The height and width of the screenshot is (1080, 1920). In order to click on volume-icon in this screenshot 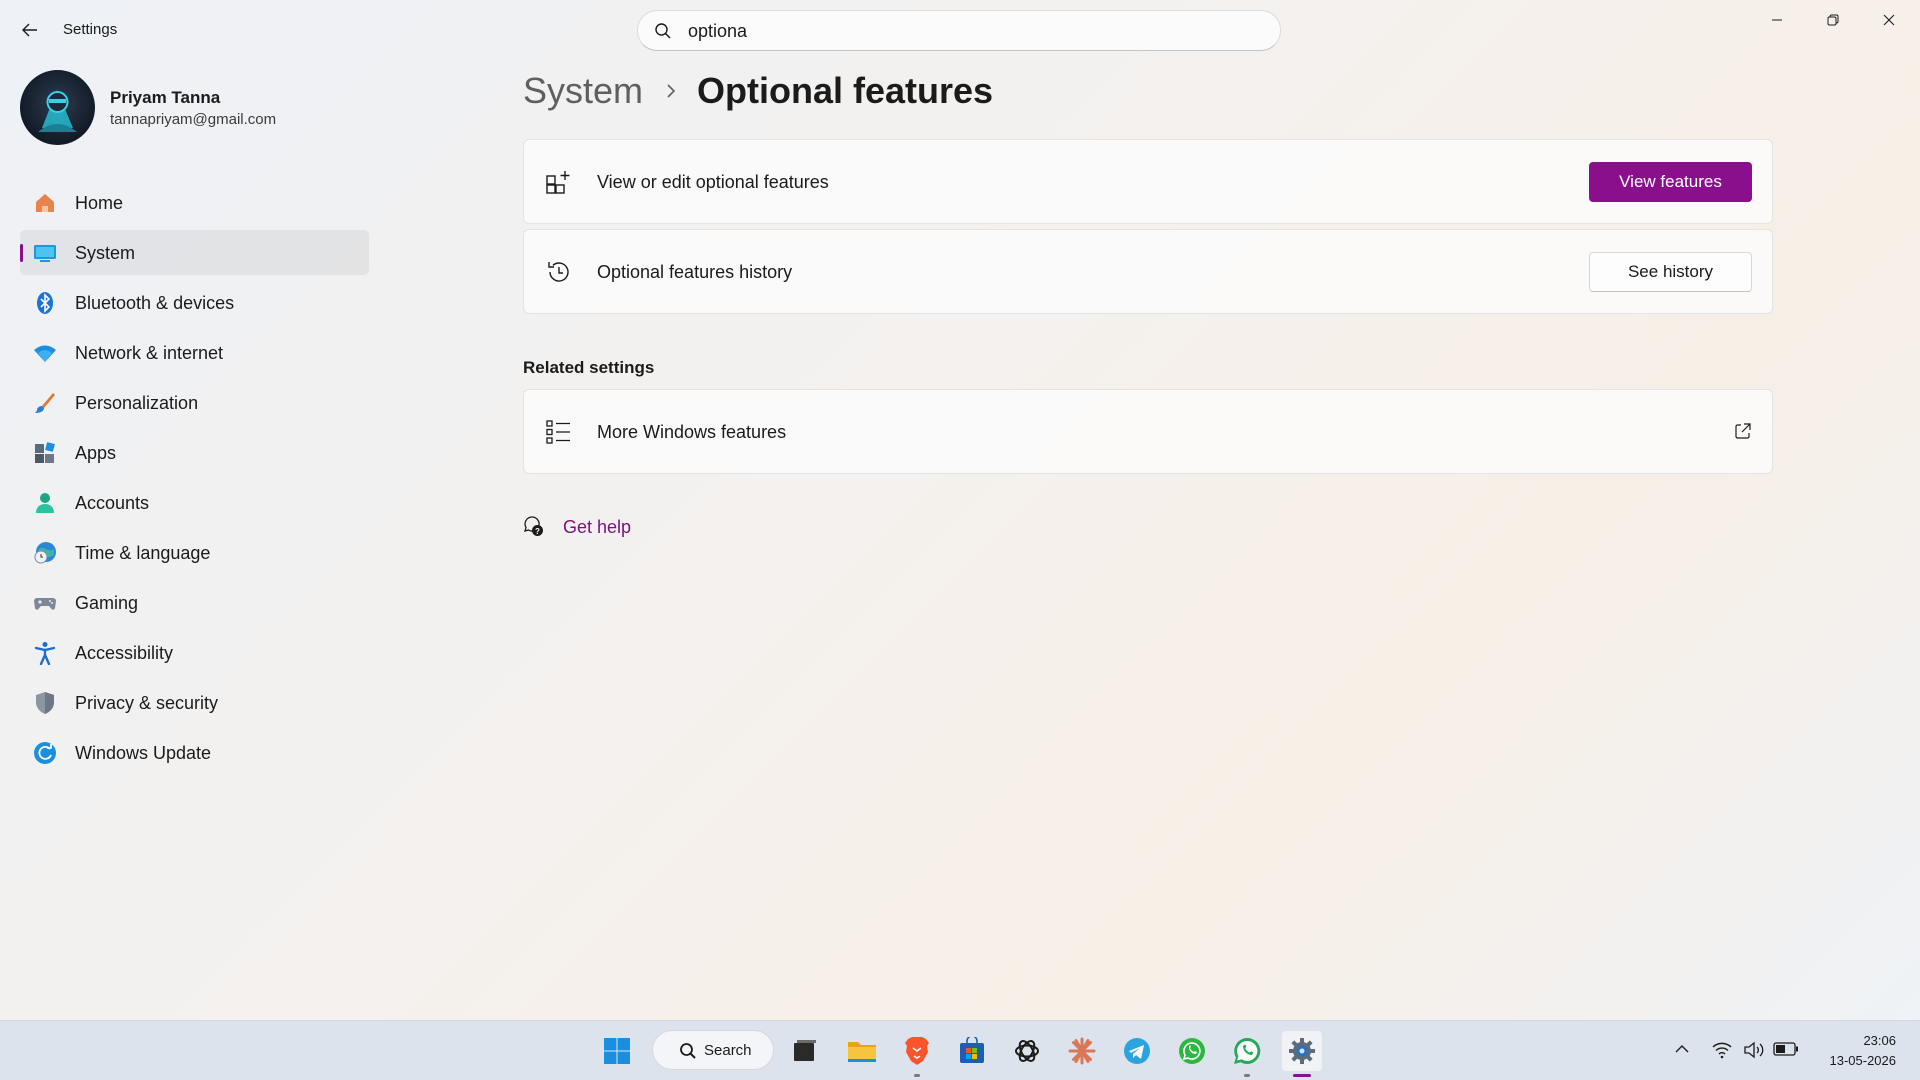, I will do `click(1754, 1050)`.